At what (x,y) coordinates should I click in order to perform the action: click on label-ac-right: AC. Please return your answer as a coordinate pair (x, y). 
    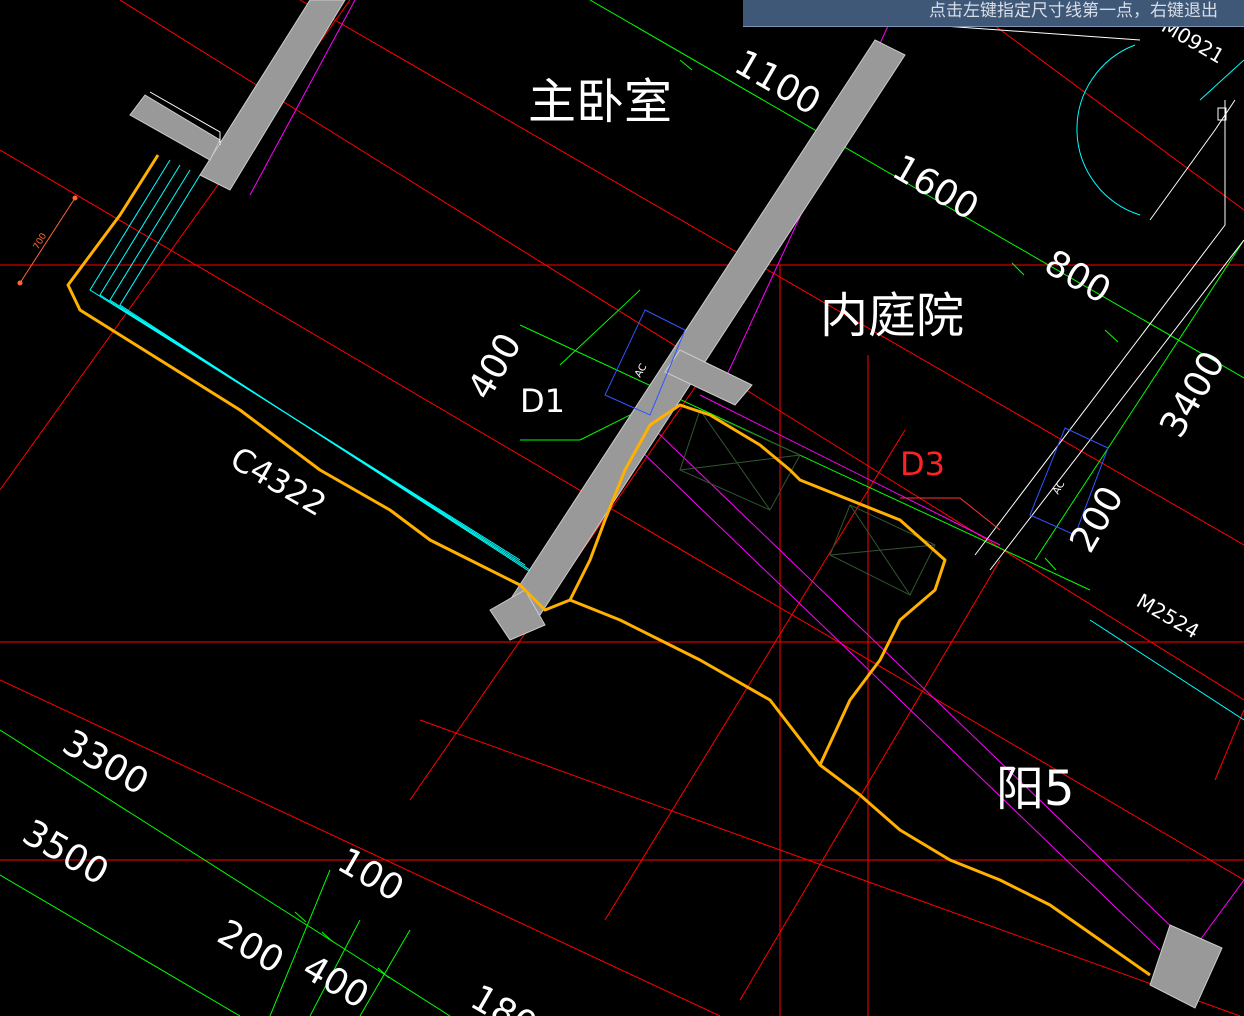
    Looking at the image, I should click on (1059, 487).